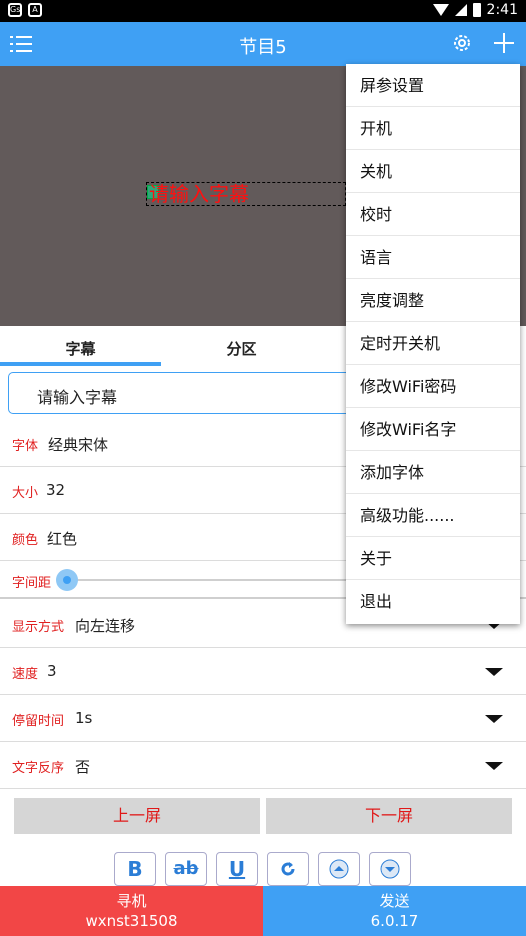 The height and width of the screenshot is (936, 526). I want to click on strikethrough-icon: ab, so click(186, 869).